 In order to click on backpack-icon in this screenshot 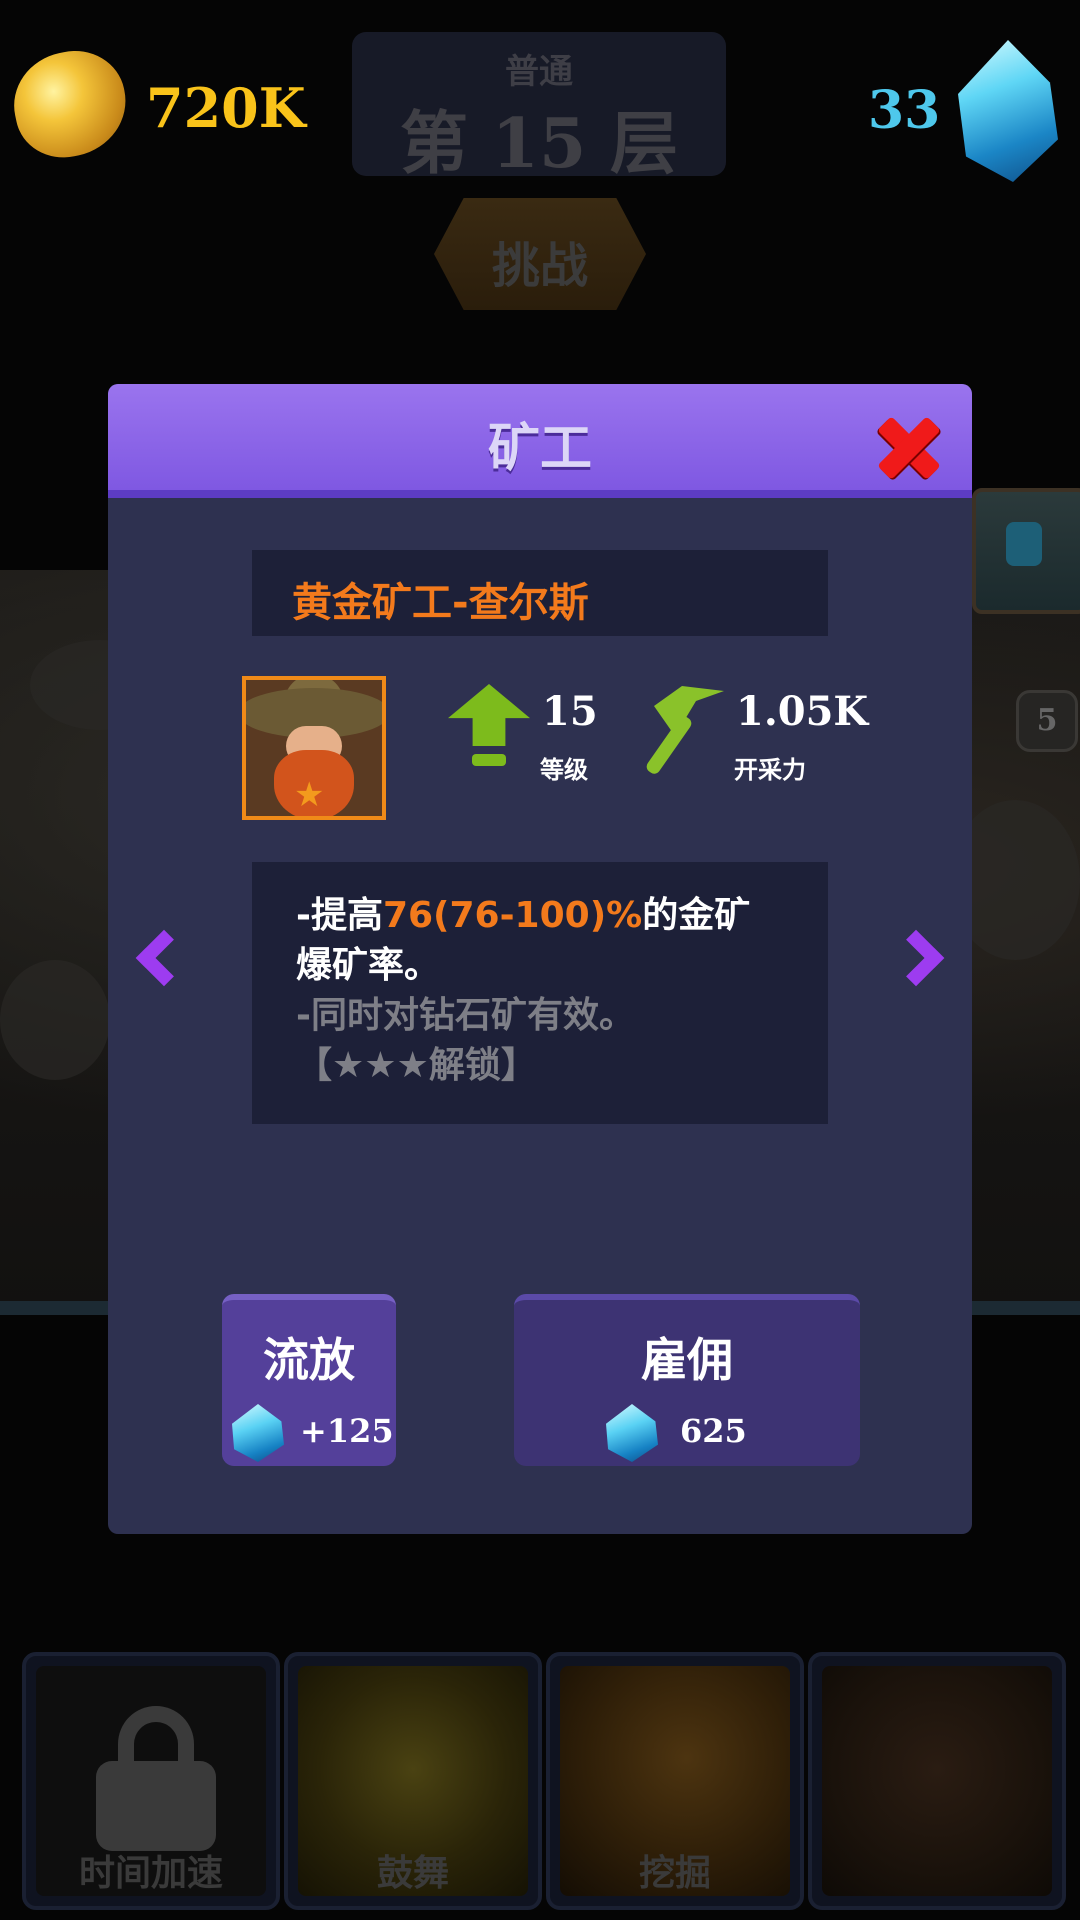, I will do `click(937, 1781)`.